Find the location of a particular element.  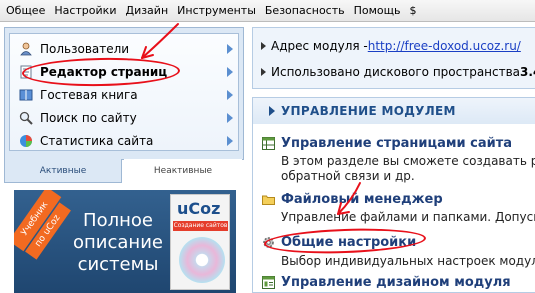

annotation-arrow-right is located at coordinates (349, 198).